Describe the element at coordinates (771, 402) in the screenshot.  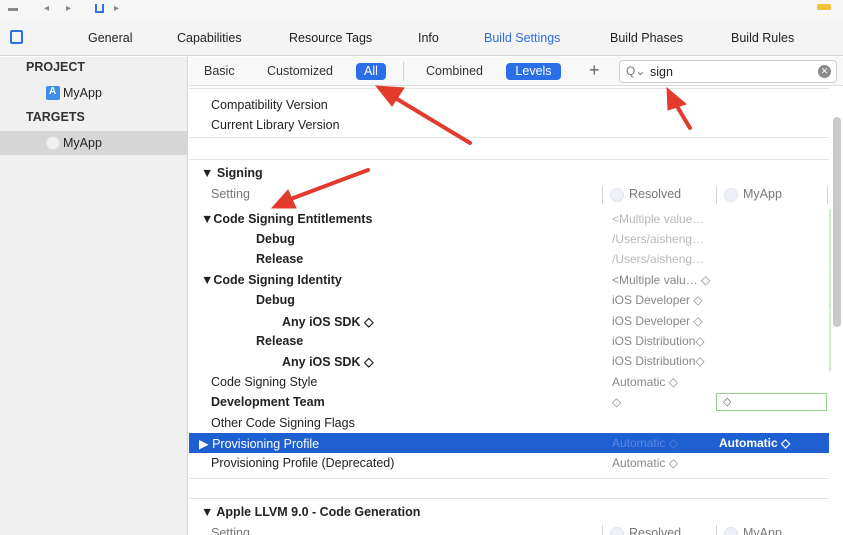
I see `development-team-popup: ◇` at that location.